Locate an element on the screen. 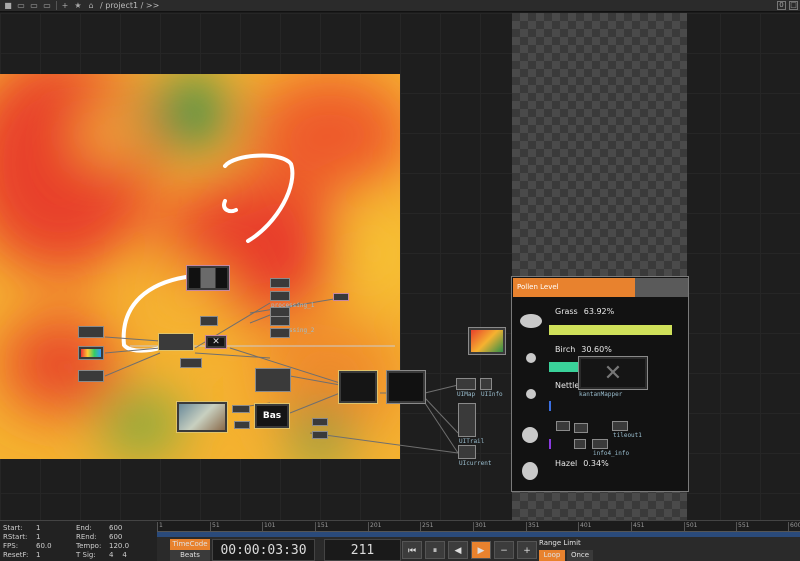 The width and height of the screenshot is (800, 561). beats-mode-button: Beats is located at coordinates (190, 555).